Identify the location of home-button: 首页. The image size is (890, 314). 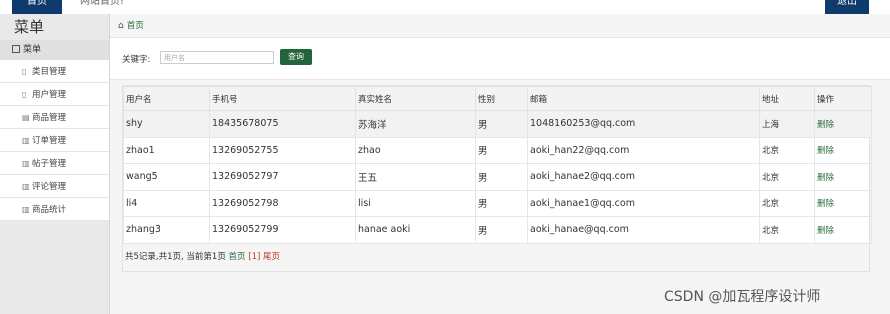
(37, 7).